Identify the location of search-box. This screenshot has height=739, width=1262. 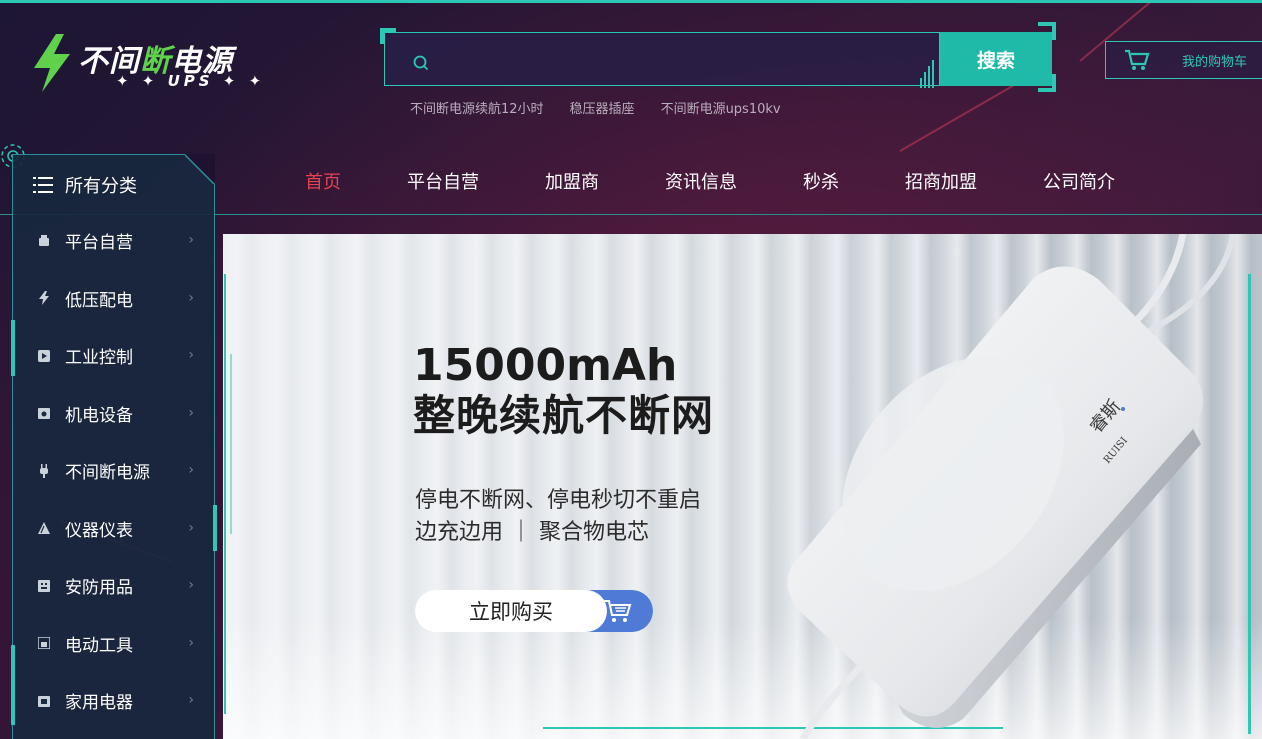
(662, 59).